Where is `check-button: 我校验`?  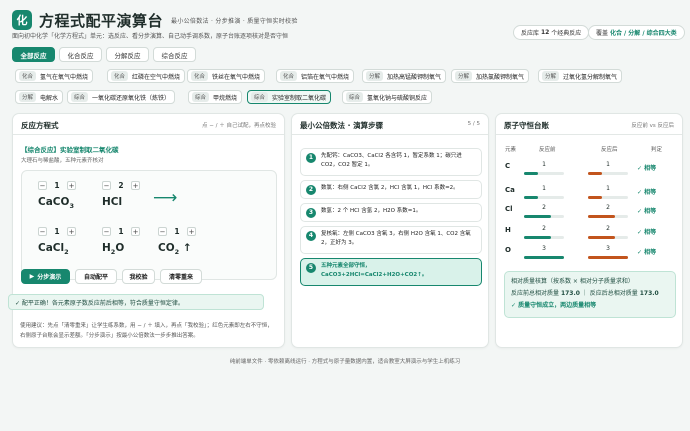 check-button: 我校验 is located at coordinates (138, 276).